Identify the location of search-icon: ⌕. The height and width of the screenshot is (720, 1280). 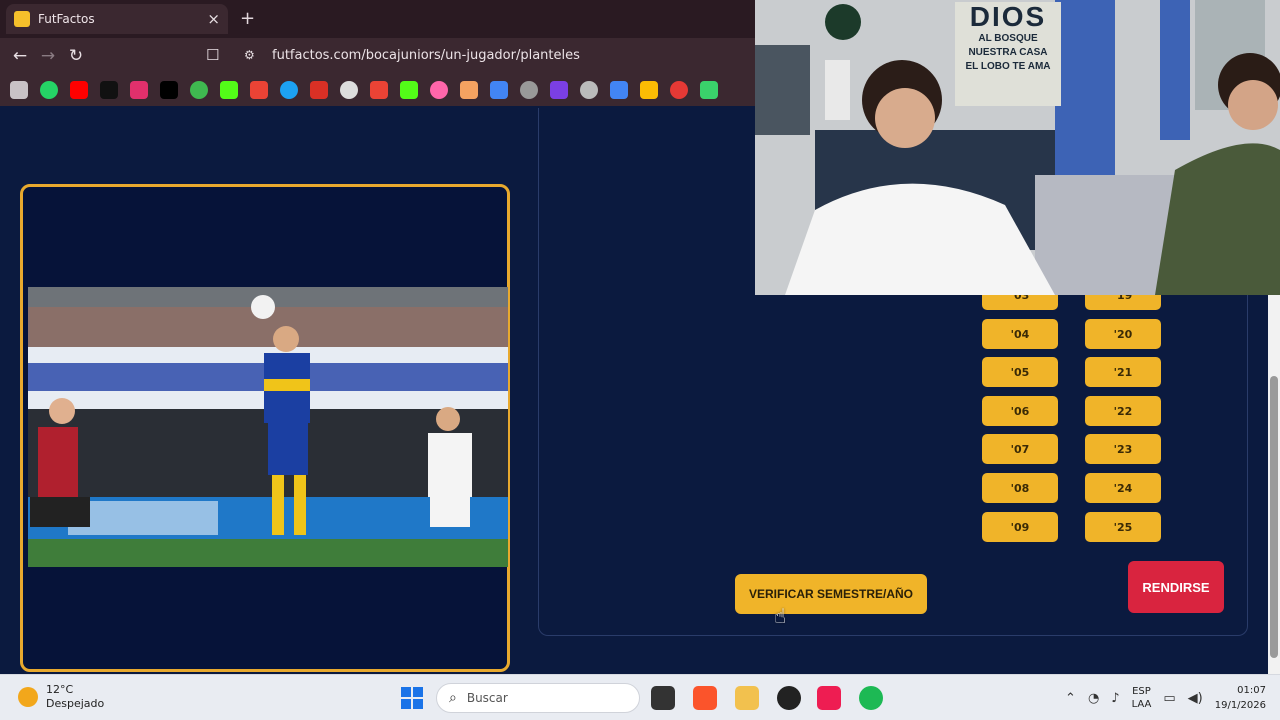
(453, 698).